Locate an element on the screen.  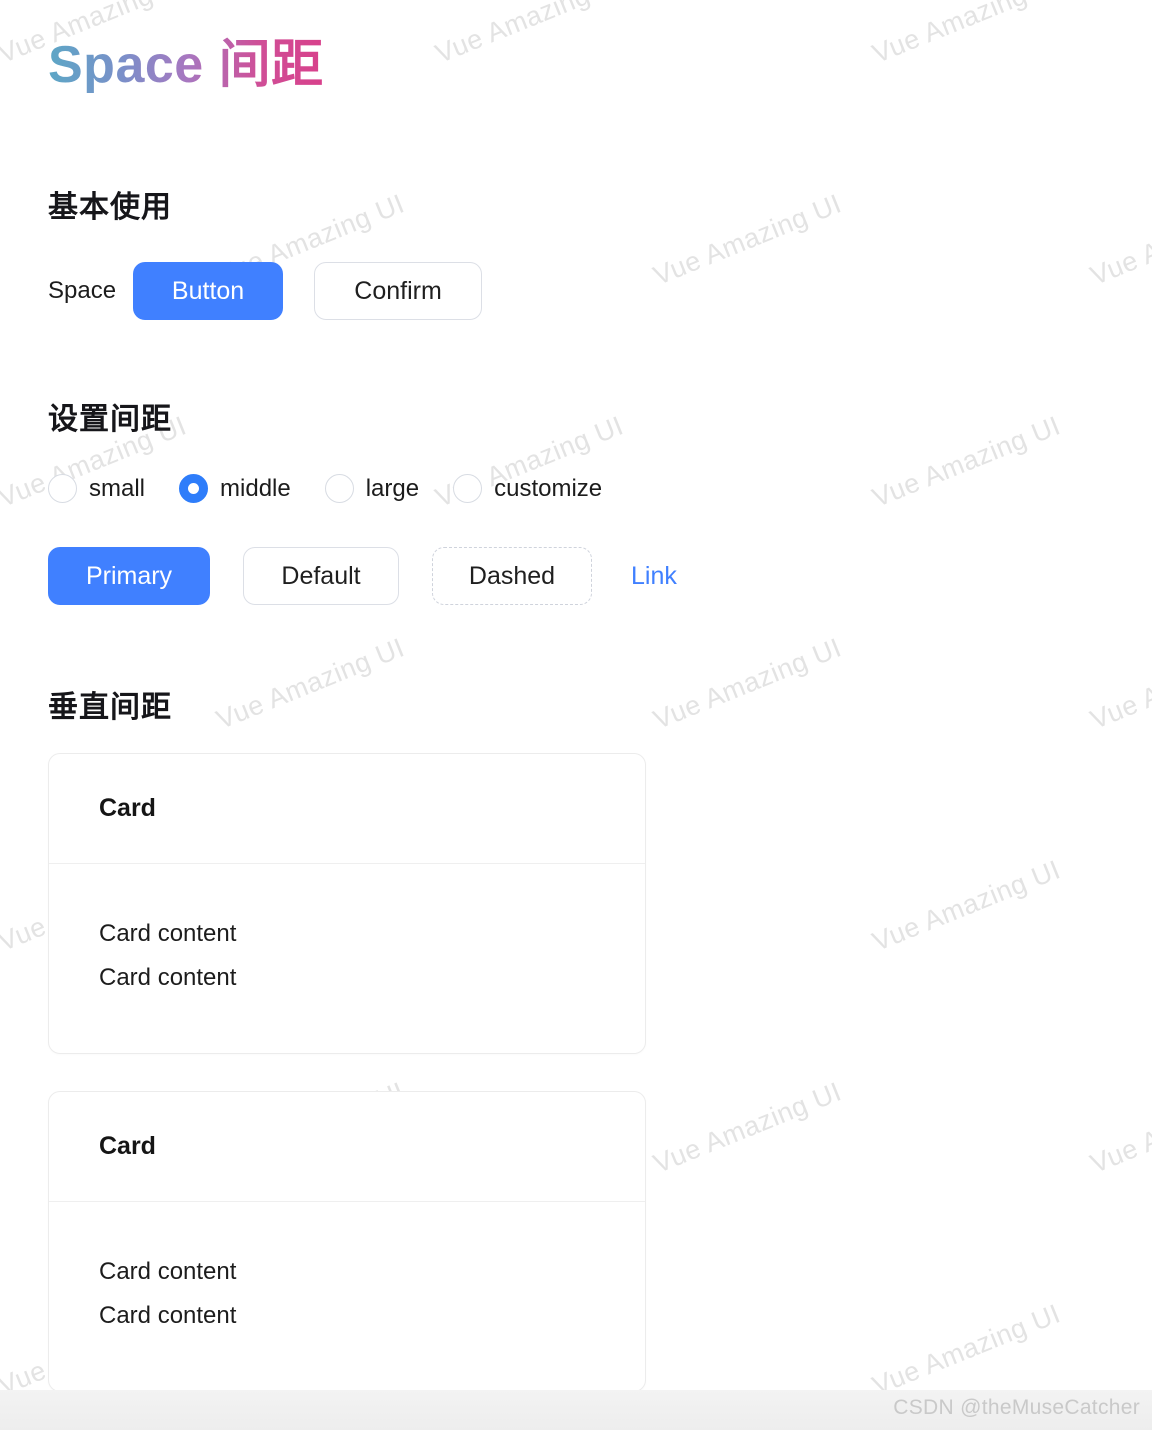
radio-item-small: small is located at coordinates (96, 488).